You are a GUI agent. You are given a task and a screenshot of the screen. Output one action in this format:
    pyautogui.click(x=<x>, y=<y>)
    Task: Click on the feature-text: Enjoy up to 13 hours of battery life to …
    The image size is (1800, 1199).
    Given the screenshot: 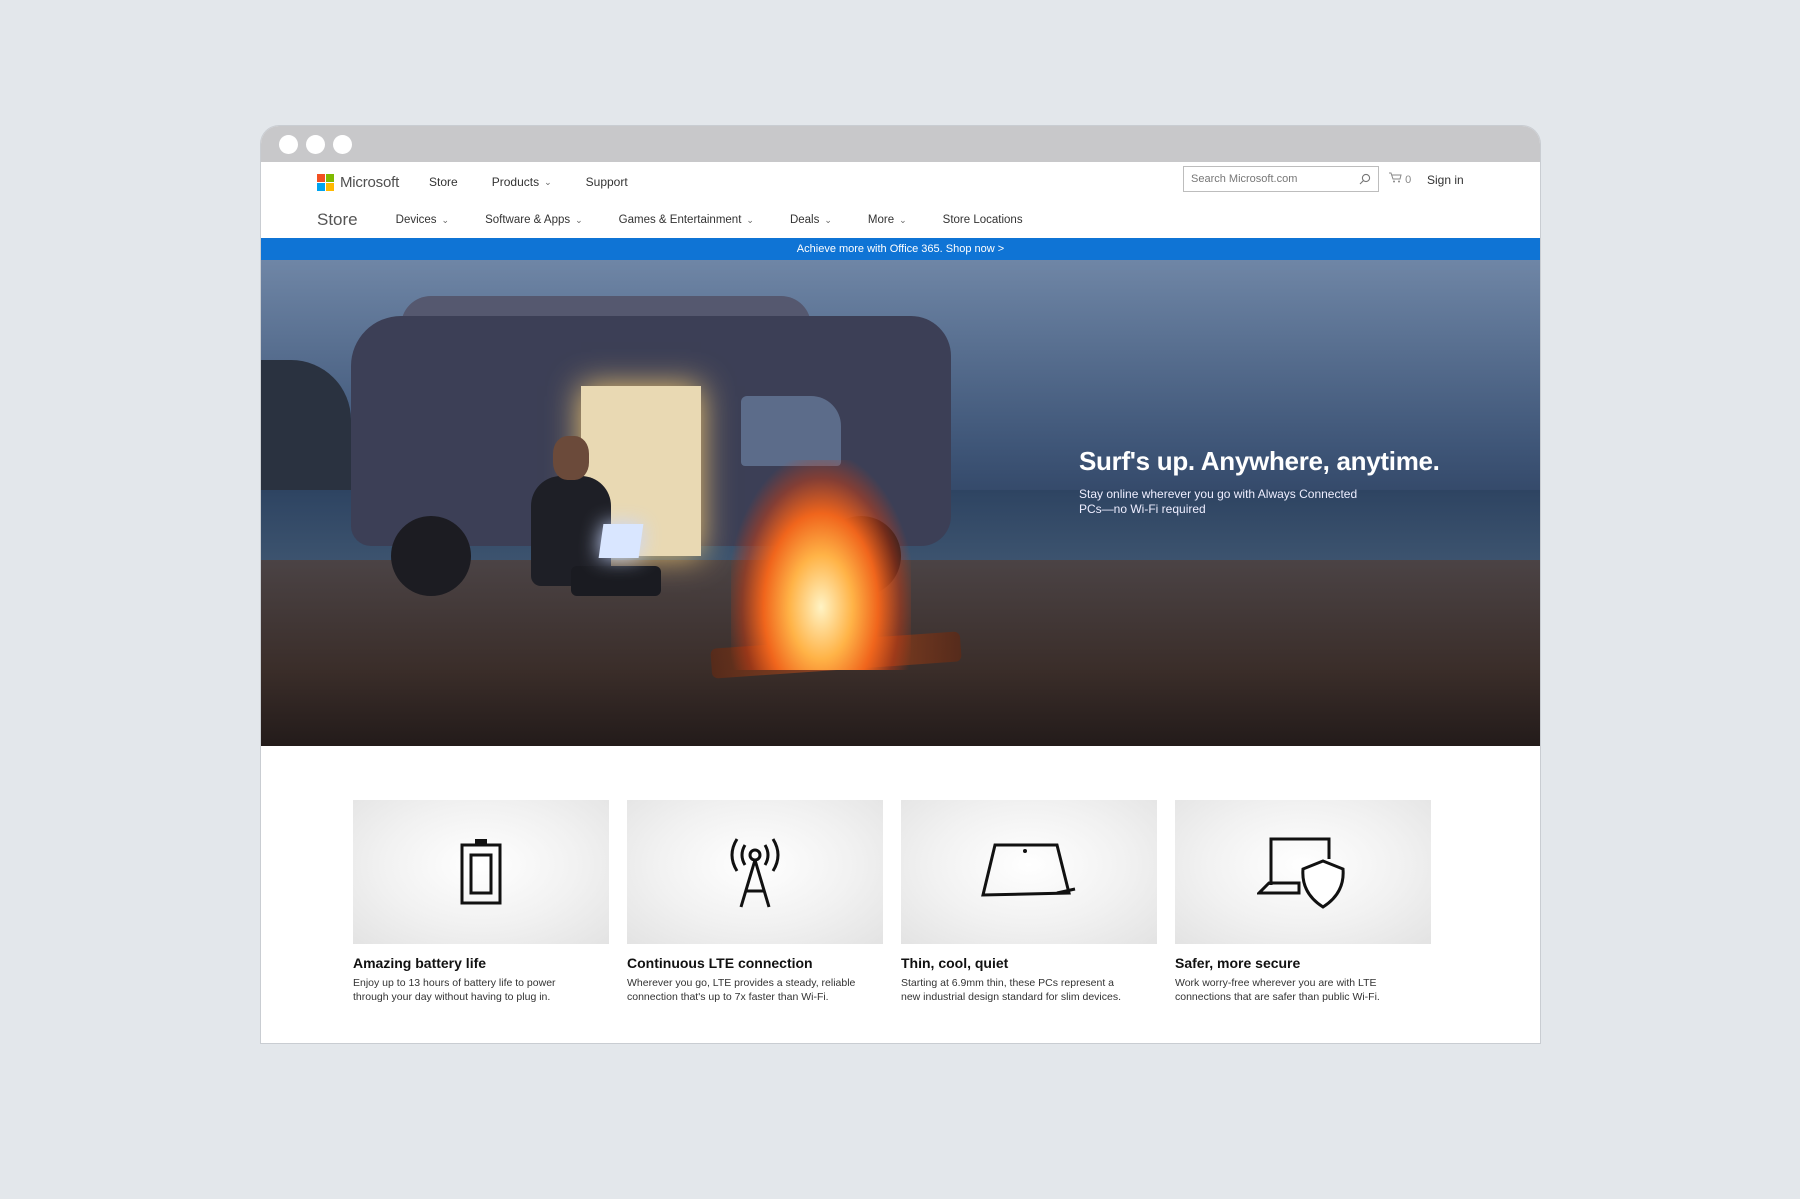 What is the action you would take?
    pyautogui.click(x=454, y=990)
    